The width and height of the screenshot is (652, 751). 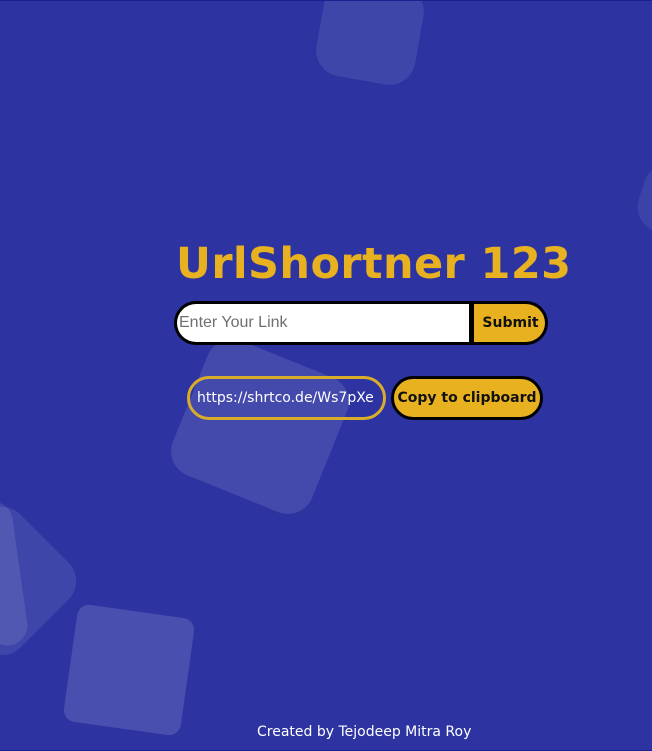 I want to click on app-title: UrlShortner 123, so click(x=374, y=264).